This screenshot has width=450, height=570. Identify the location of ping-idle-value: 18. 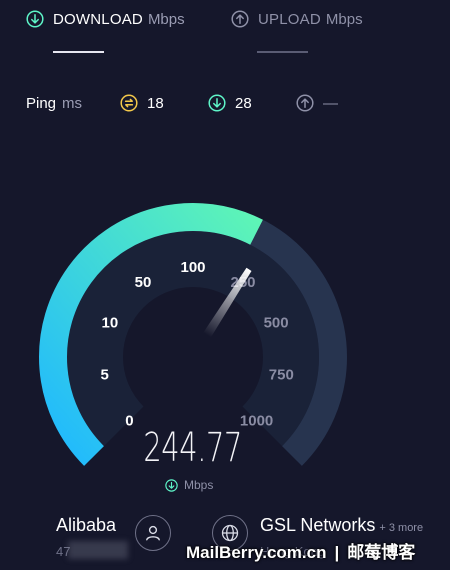
(155, 103).